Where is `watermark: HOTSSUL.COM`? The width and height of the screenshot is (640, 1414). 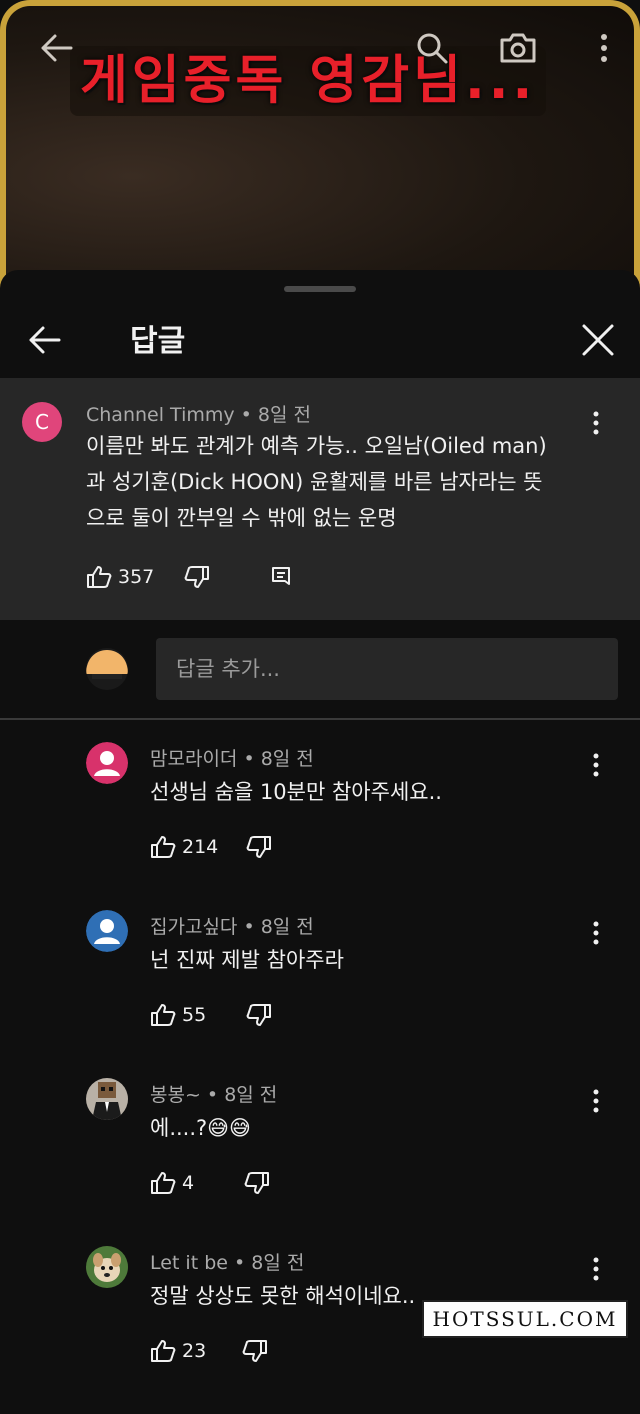 watermark: HOTSSUL.COM is located at coordinates (525, 1319).